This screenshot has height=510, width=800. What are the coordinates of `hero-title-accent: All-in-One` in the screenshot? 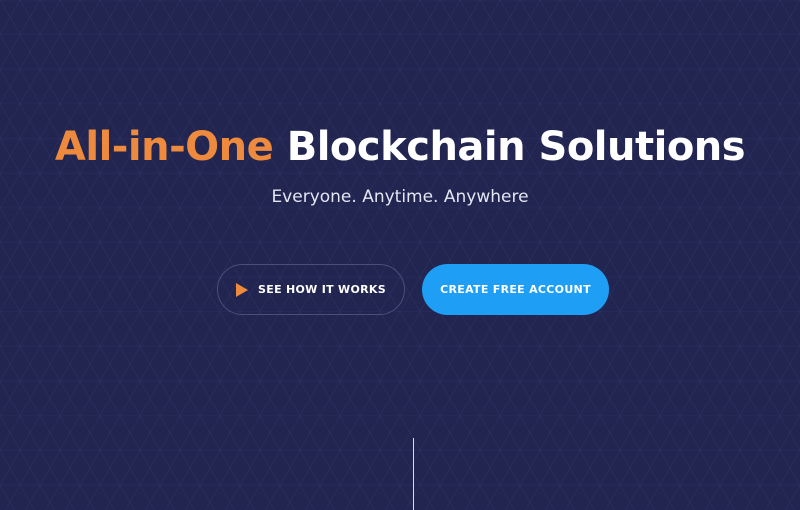 It's located at (164, 147).